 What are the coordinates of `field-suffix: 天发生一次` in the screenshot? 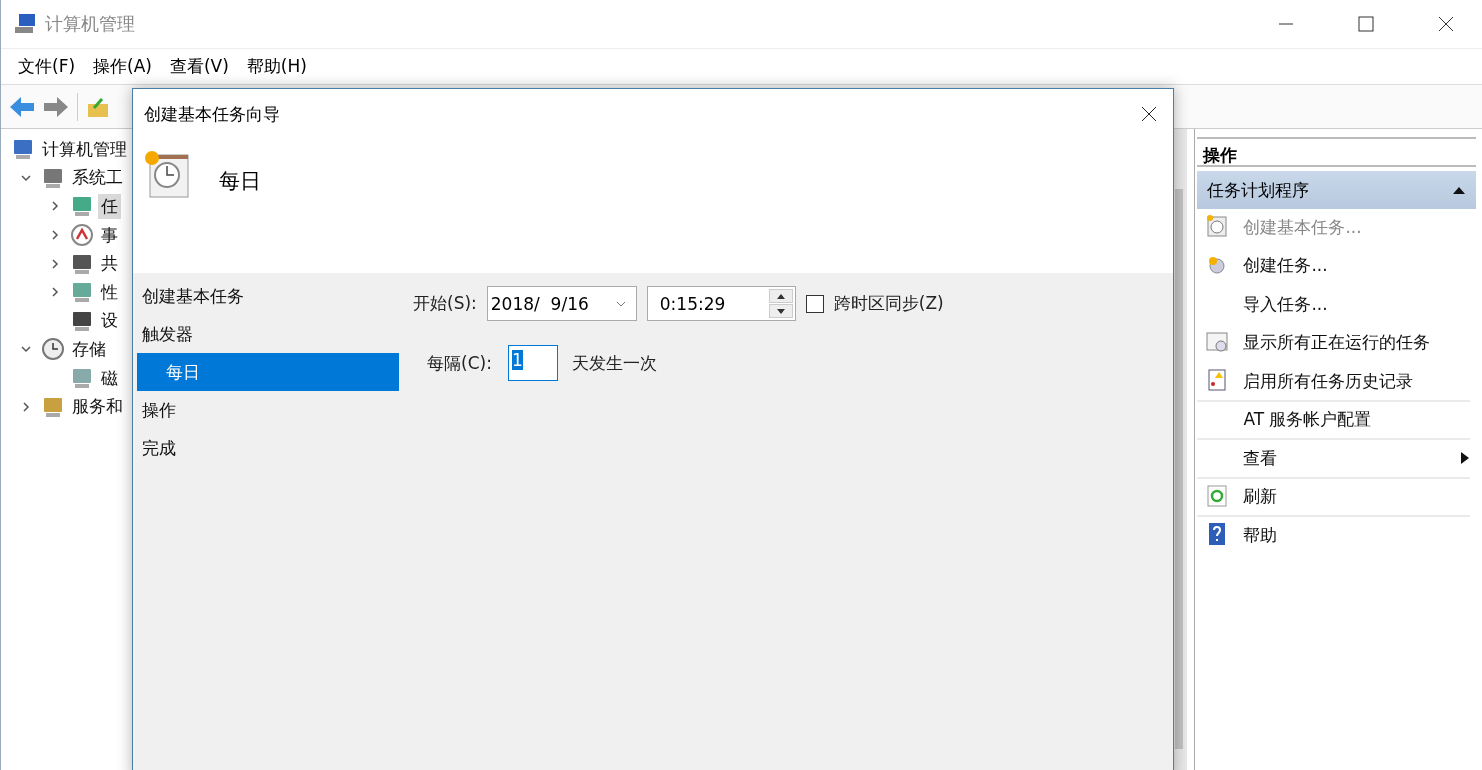 It's located at (614, 363).